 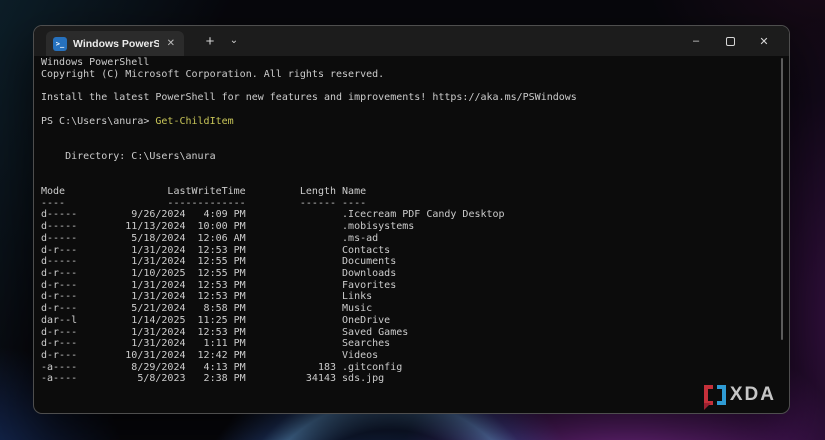 What do you see at coordinates (204, 203) in the screenshot?
I see `terminal-line: ---- ------------- ------ ----` at bounding box center [204, 203].